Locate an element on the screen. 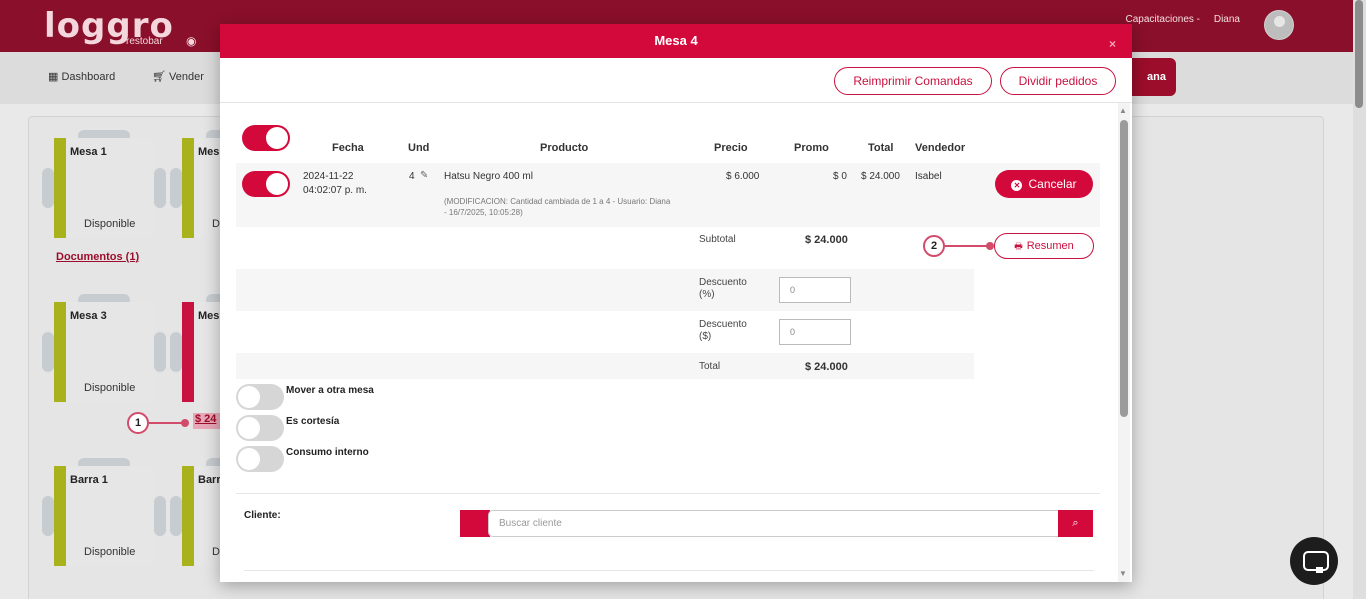 This screenshot has height=599, width=1366. avatar is located at coordinates (1279, 25).